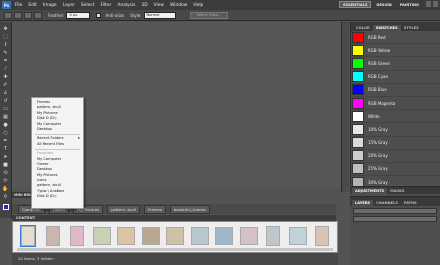  I want to click on swatch-row: 20% Gray, so click(395, 156).